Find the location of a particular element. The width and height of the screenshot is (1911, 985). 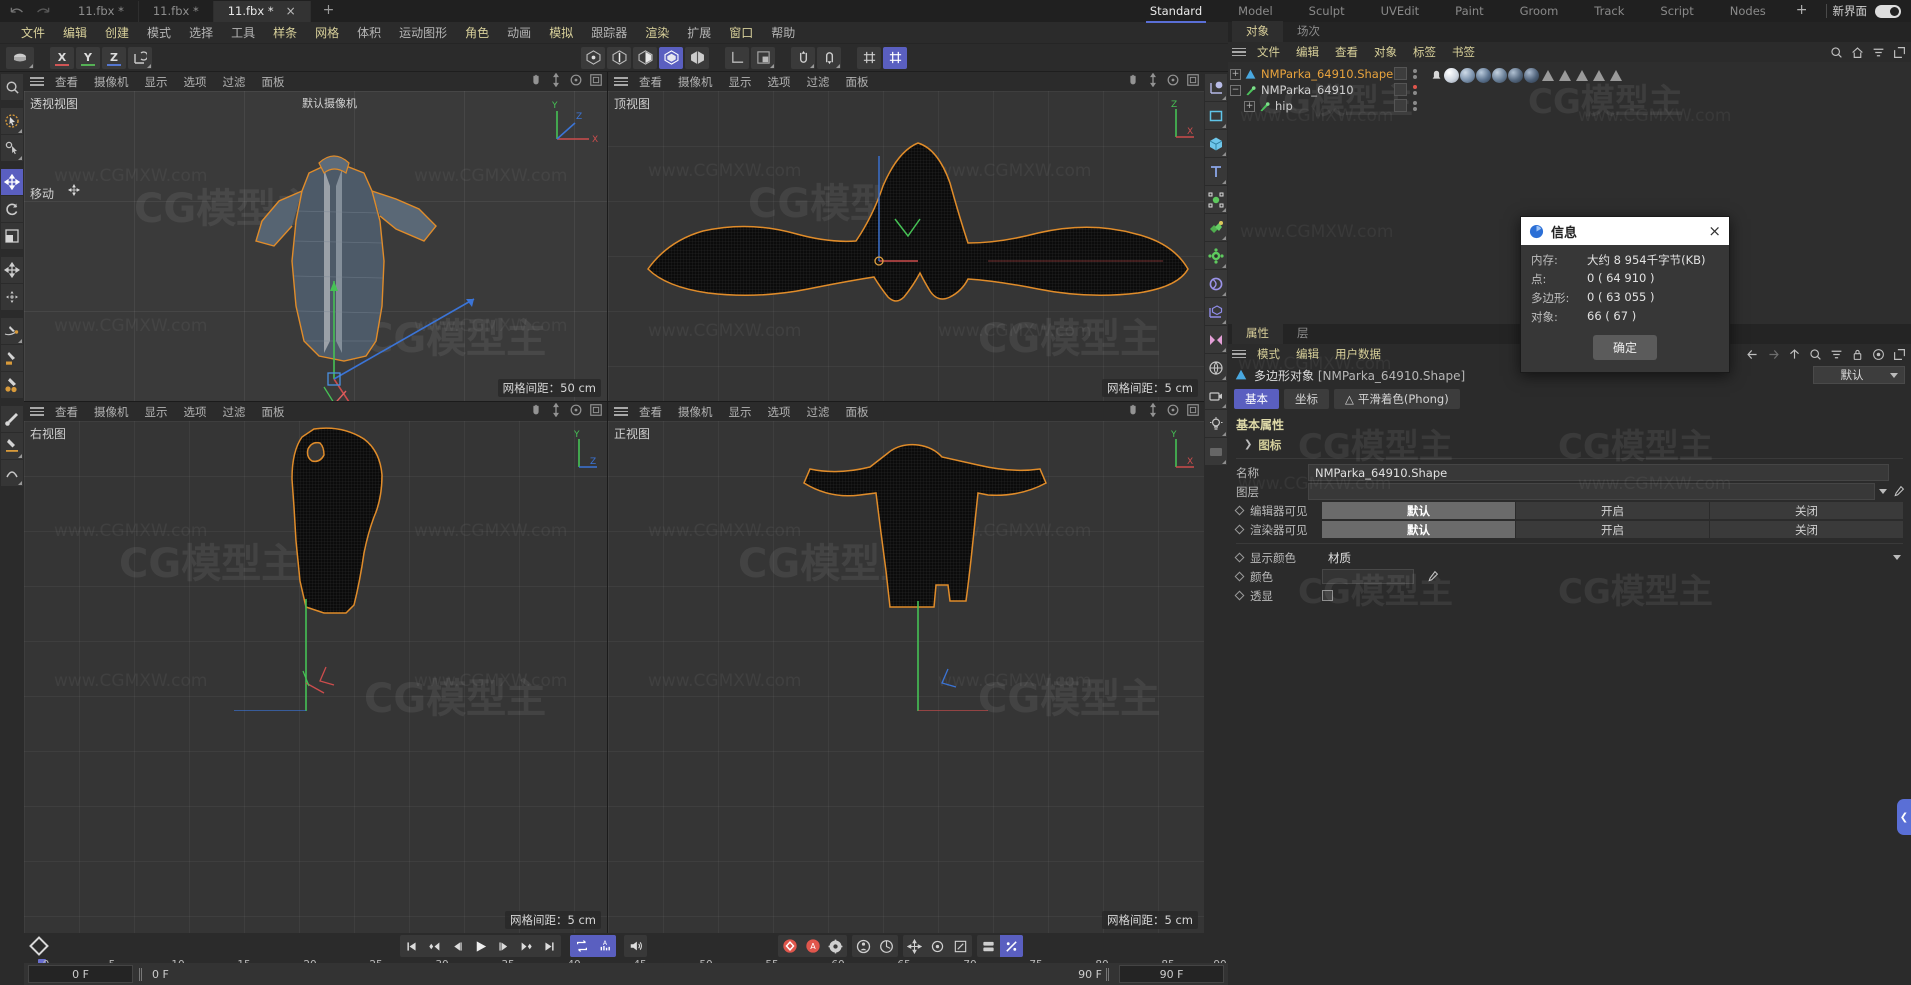

redo-icon is located at coordinates (43, 12).